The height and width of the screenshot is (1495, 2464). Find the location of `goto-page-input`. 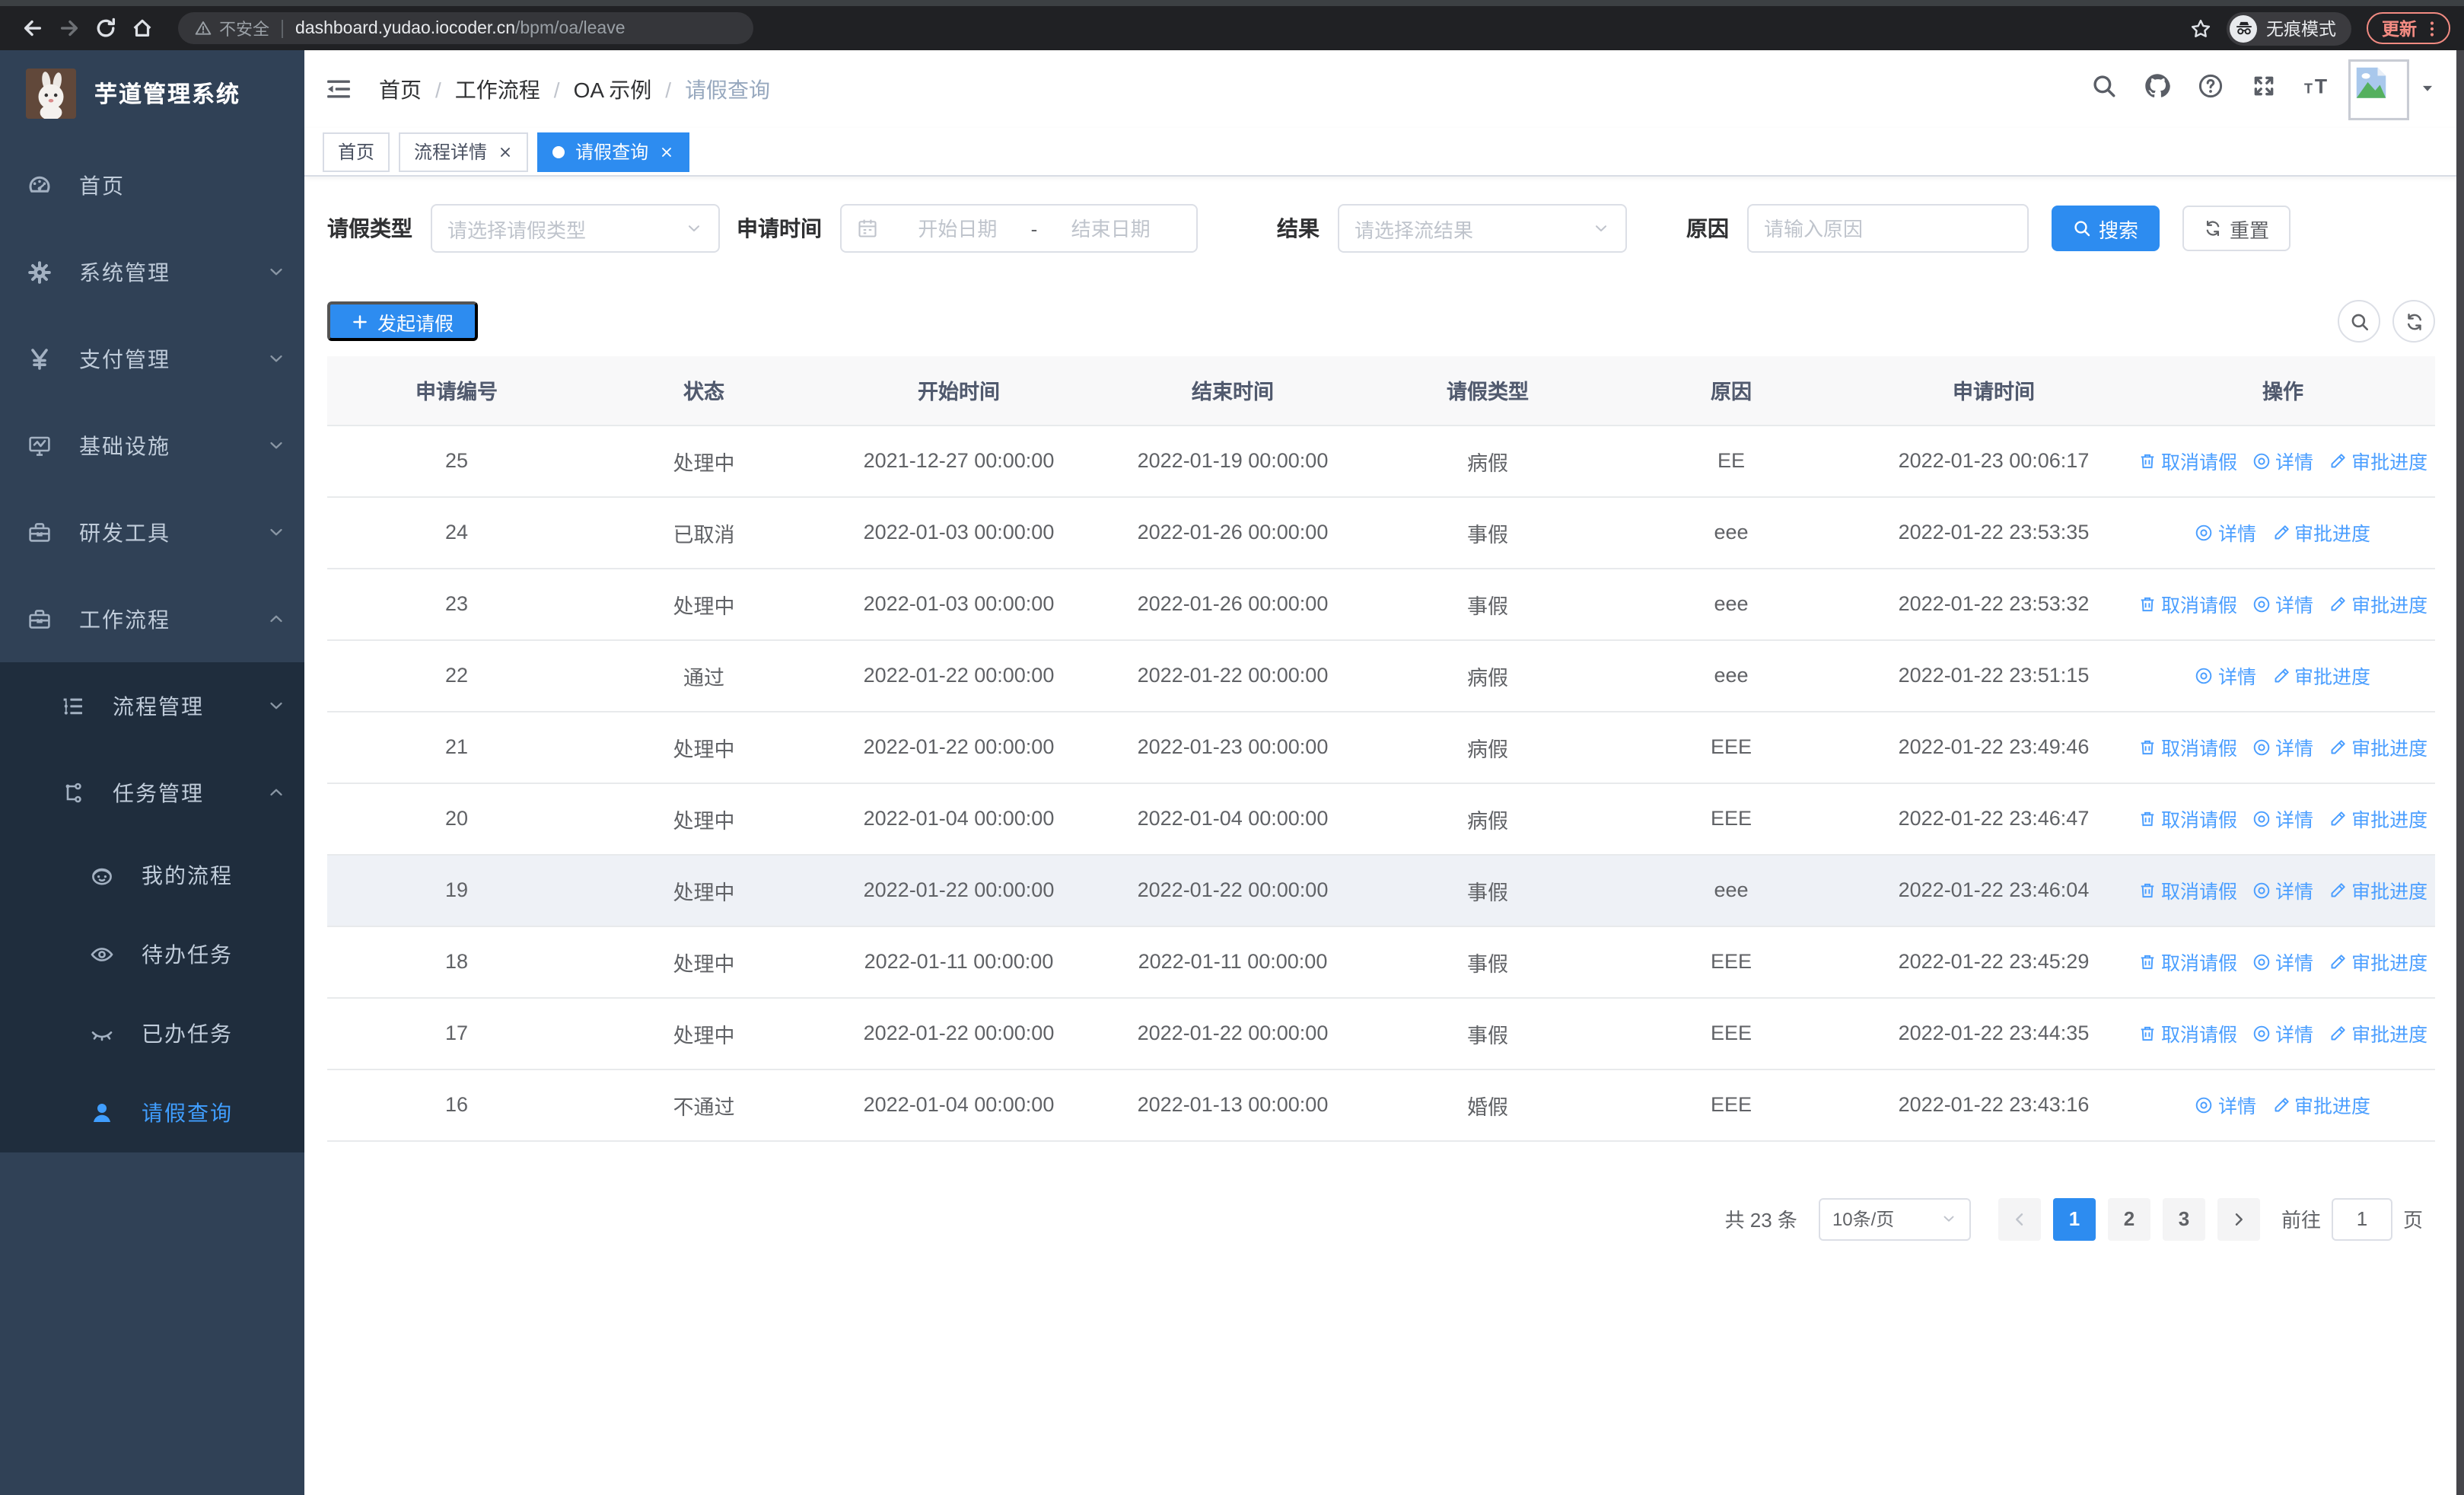

goto-page-input is located at coordinates (2361, 1218).